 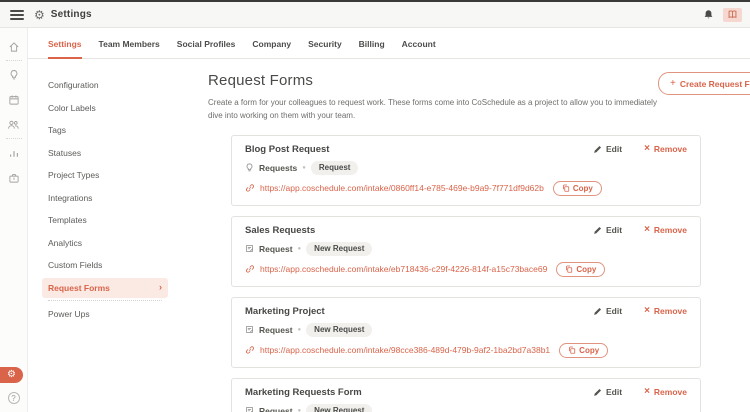 I want to click on tab-account: Account, so click(x=419, y=48).